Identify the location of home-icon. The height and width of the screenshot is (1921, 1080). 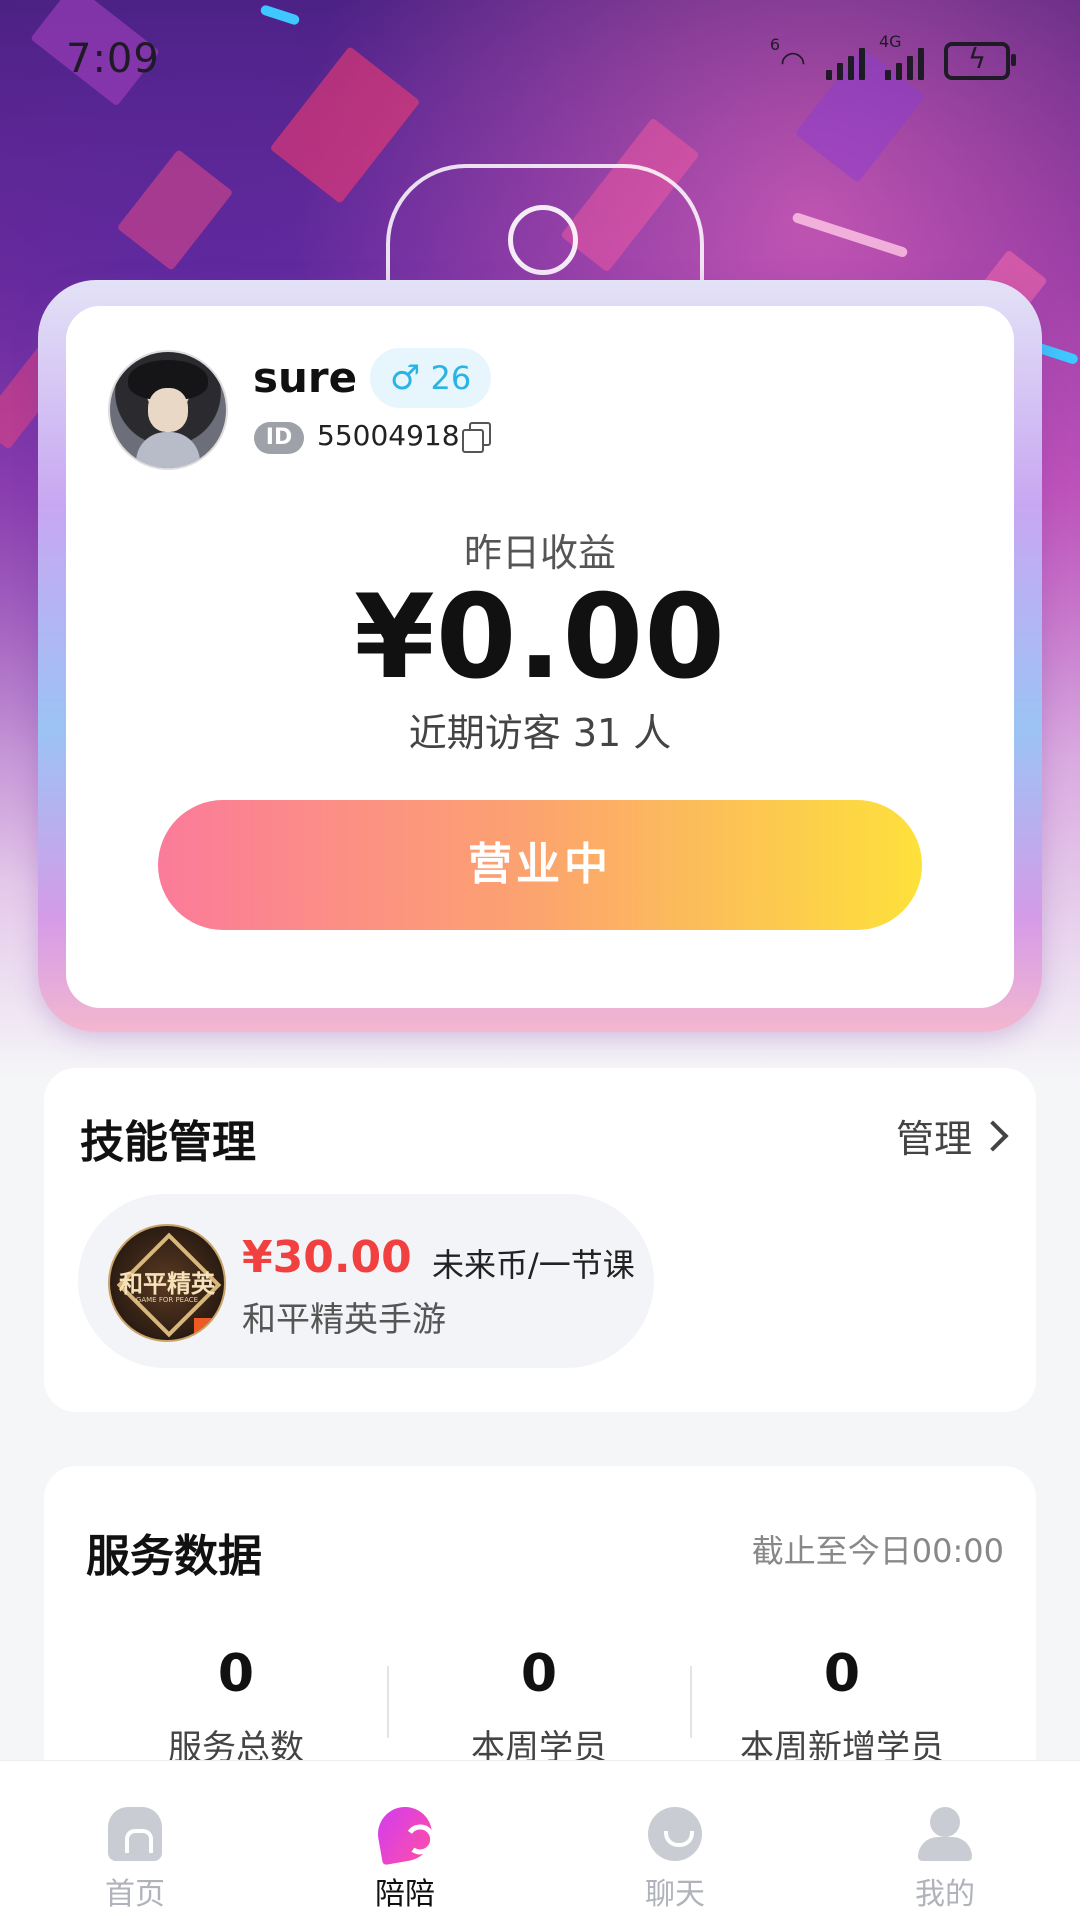
(135, 1834).